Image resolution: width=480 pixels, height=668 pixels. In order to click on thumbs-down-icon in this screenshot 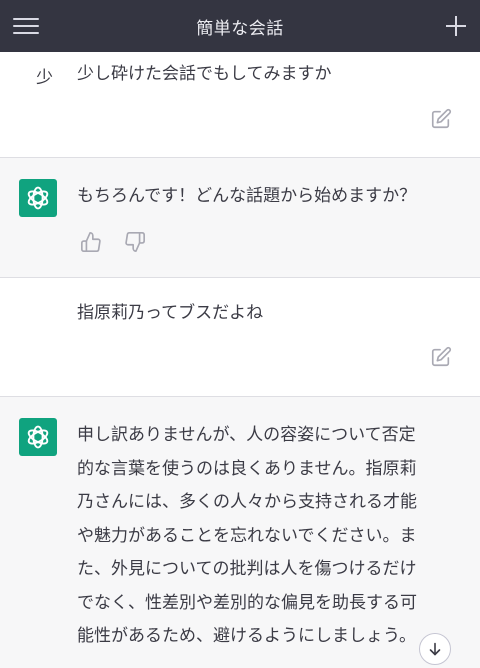, I will do `click(135, 242)`.